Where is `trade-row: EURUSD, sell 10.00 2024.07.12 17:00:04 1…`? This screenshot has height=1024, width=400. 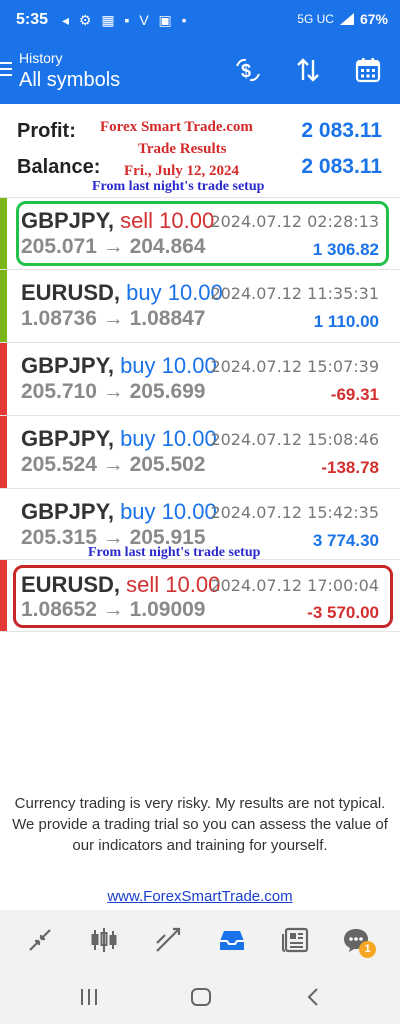 trade-row: EURUSD, sell 10.00 2024.07.12 17:00:04 1… is located at coordinates (200, 596).